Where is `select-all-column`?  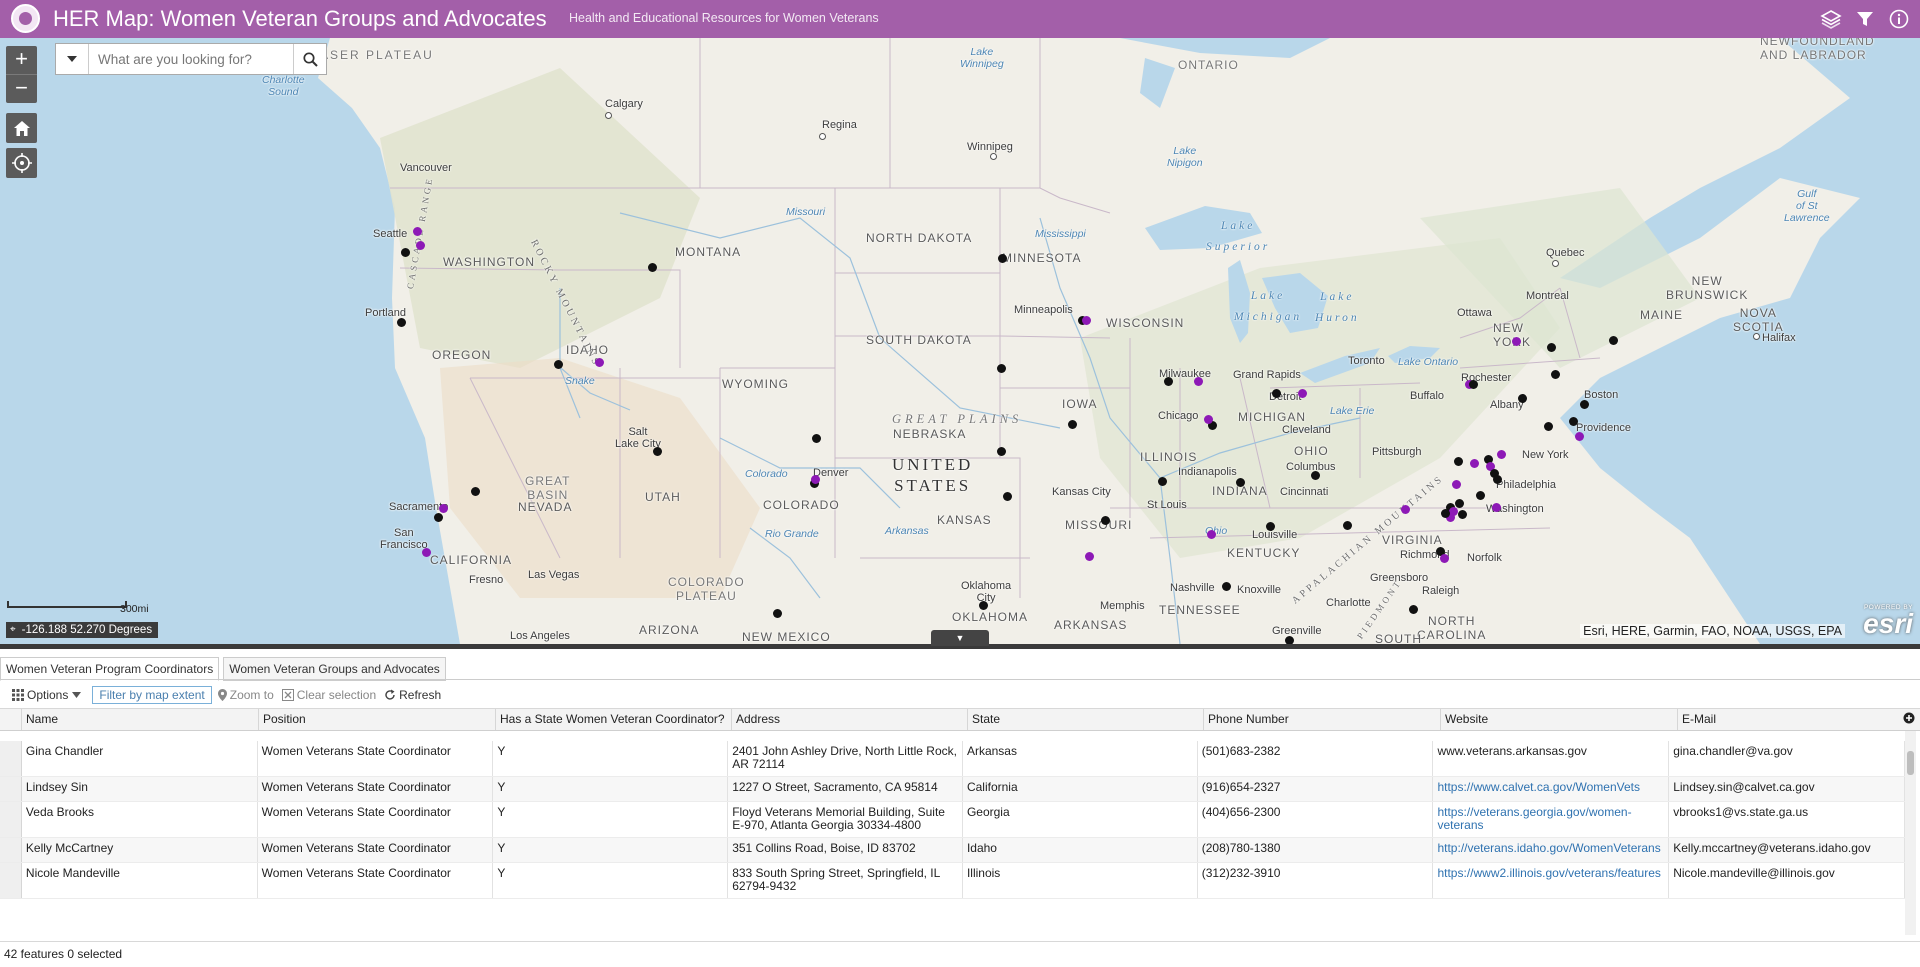
select-all-column is located at coordinates (11, 719).